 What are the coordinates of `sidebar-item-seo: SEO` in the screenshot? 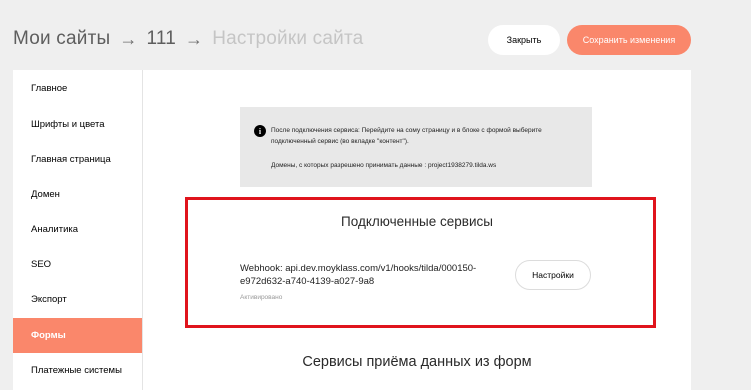 It's located at (77, 264).